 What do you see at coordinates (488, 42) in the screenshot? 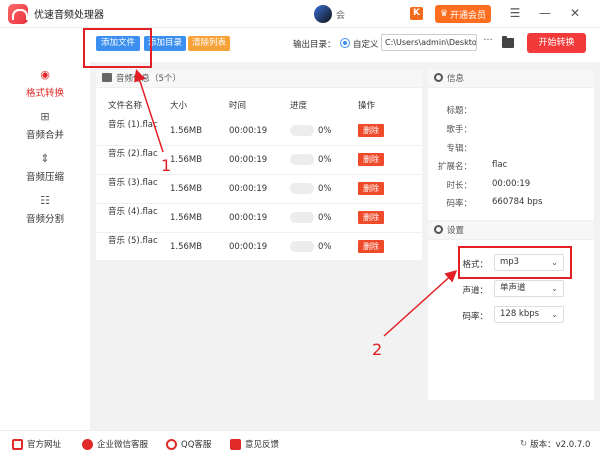
I see `browse-button: ···` at bounding box center [488, 42].